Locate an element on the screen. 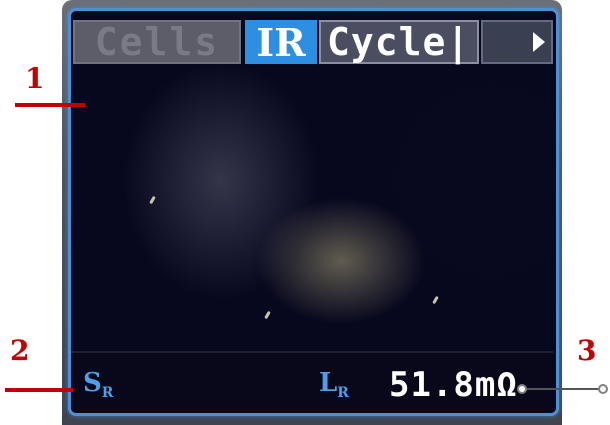 The width and height of the screenshot is (610, 425). tab-bar: Cells IR Cycle| is located at coordinates (312, 42).